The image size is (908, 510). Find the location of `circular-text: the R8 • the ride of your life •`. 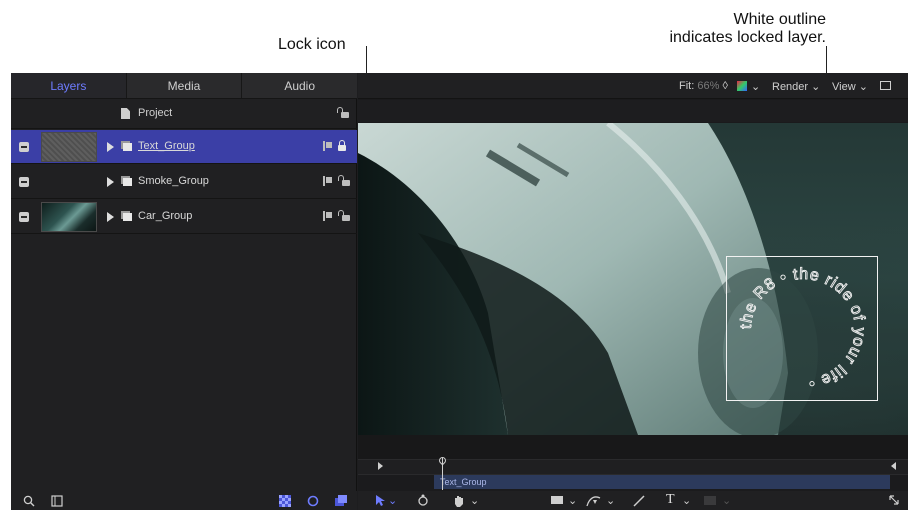

circular-text: the R8 • the ride of your life • is located at coordinates (802, 328).